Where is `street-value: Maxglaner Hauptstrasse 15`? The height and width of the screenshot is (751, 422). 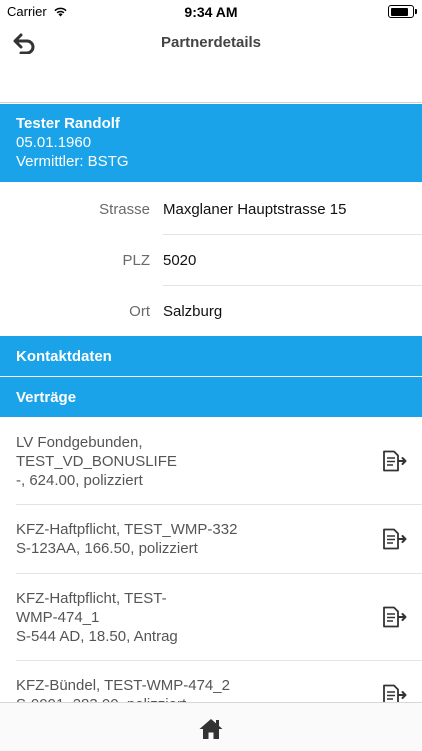 street-value: Maxglaner Hauptstrasse 15 is located at coordinates (255, 209).